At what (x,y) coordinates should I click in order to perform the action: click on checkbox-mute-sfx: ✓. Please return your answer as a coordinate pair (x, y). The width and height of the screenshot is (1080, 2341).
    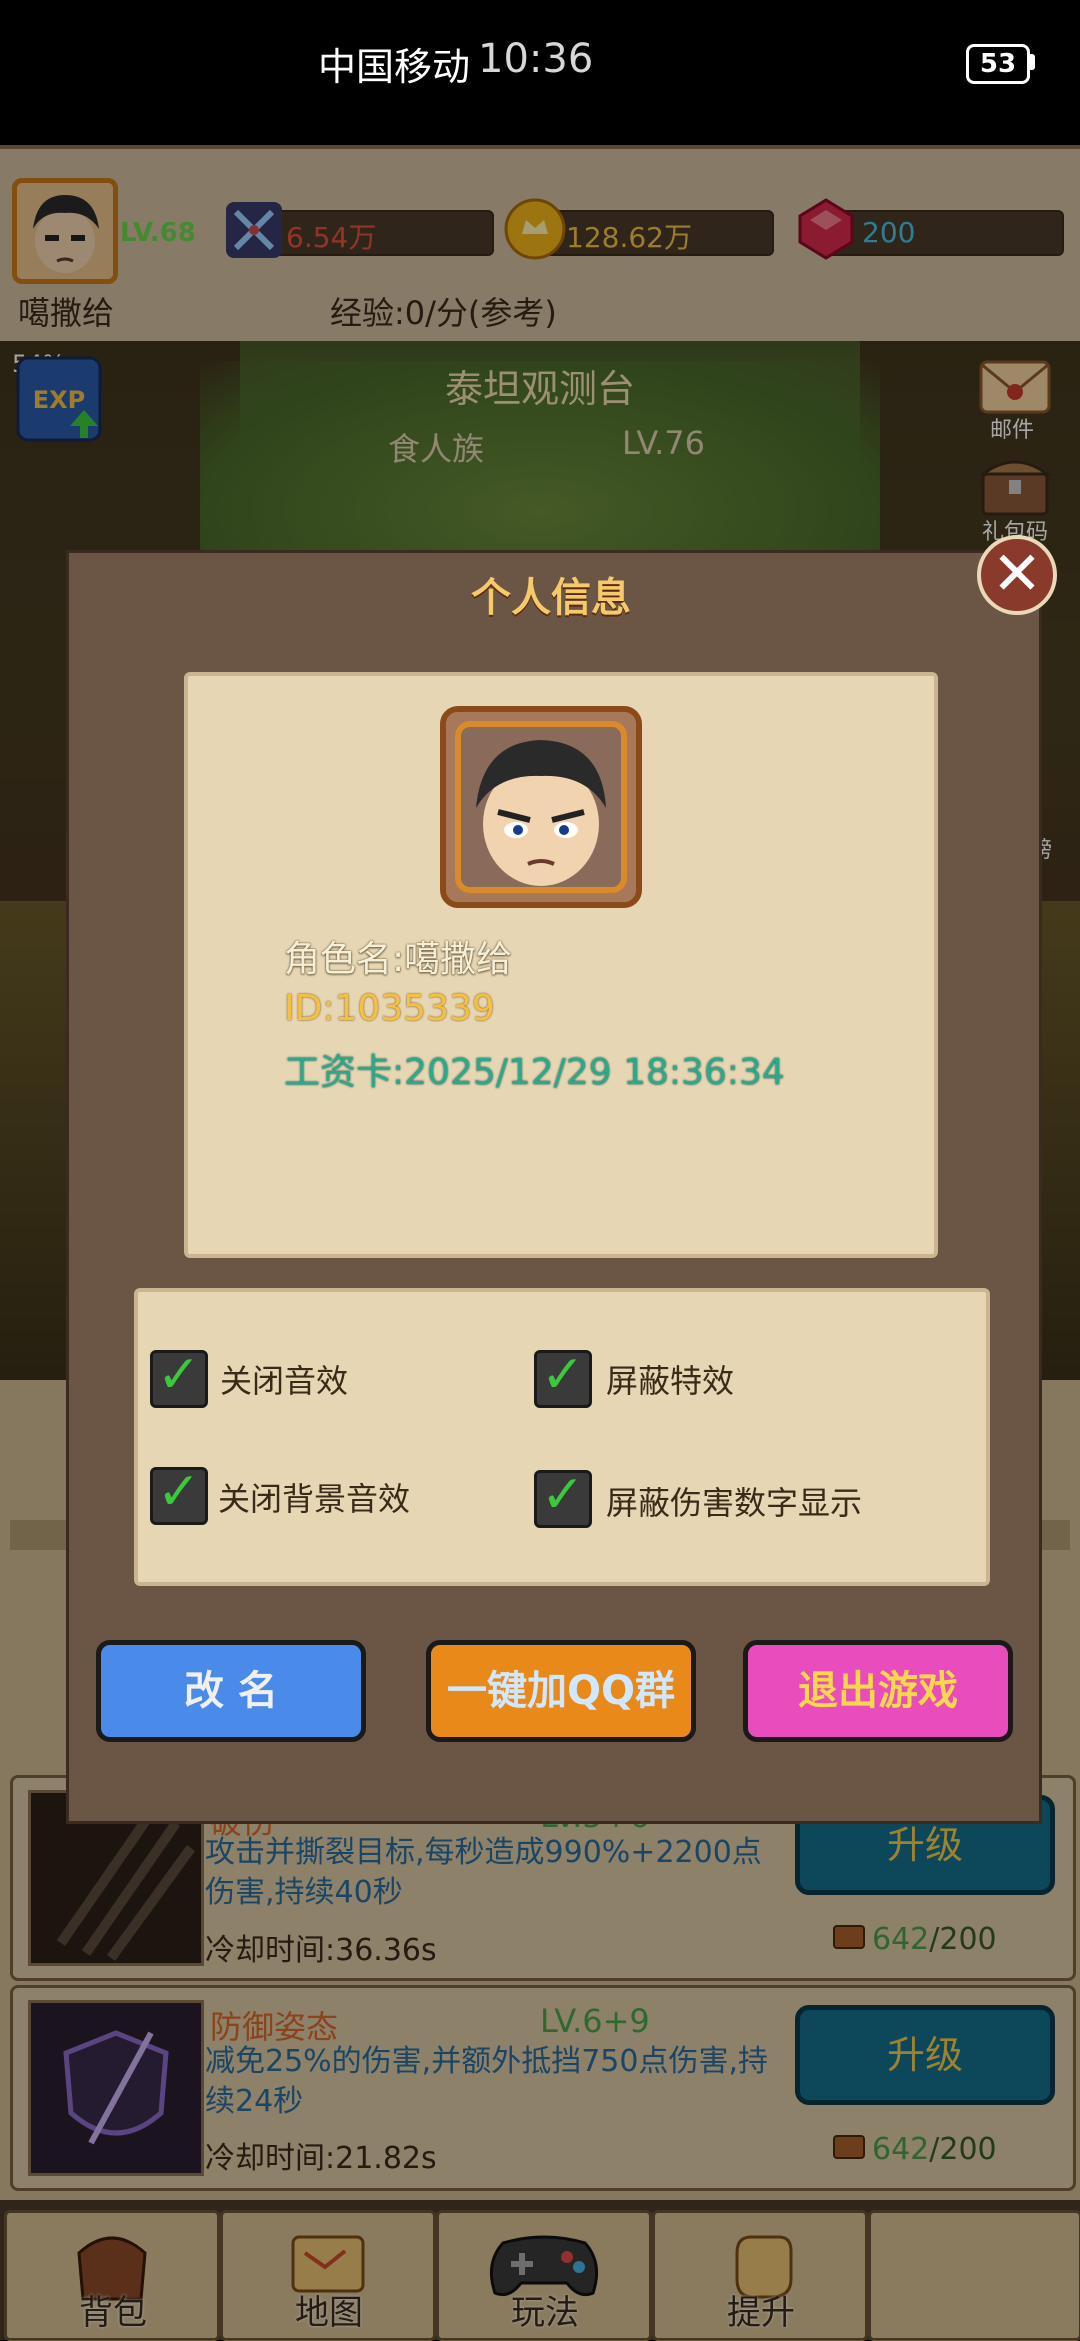
    Looking at the image, I should click on (179, 1376).